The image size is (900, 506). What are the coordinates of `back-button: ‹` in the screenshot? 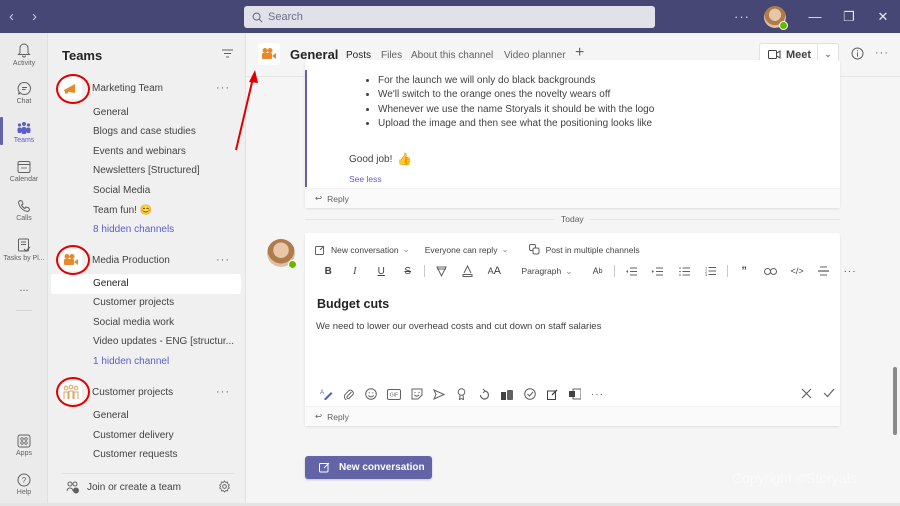 It's located at (11, 16).